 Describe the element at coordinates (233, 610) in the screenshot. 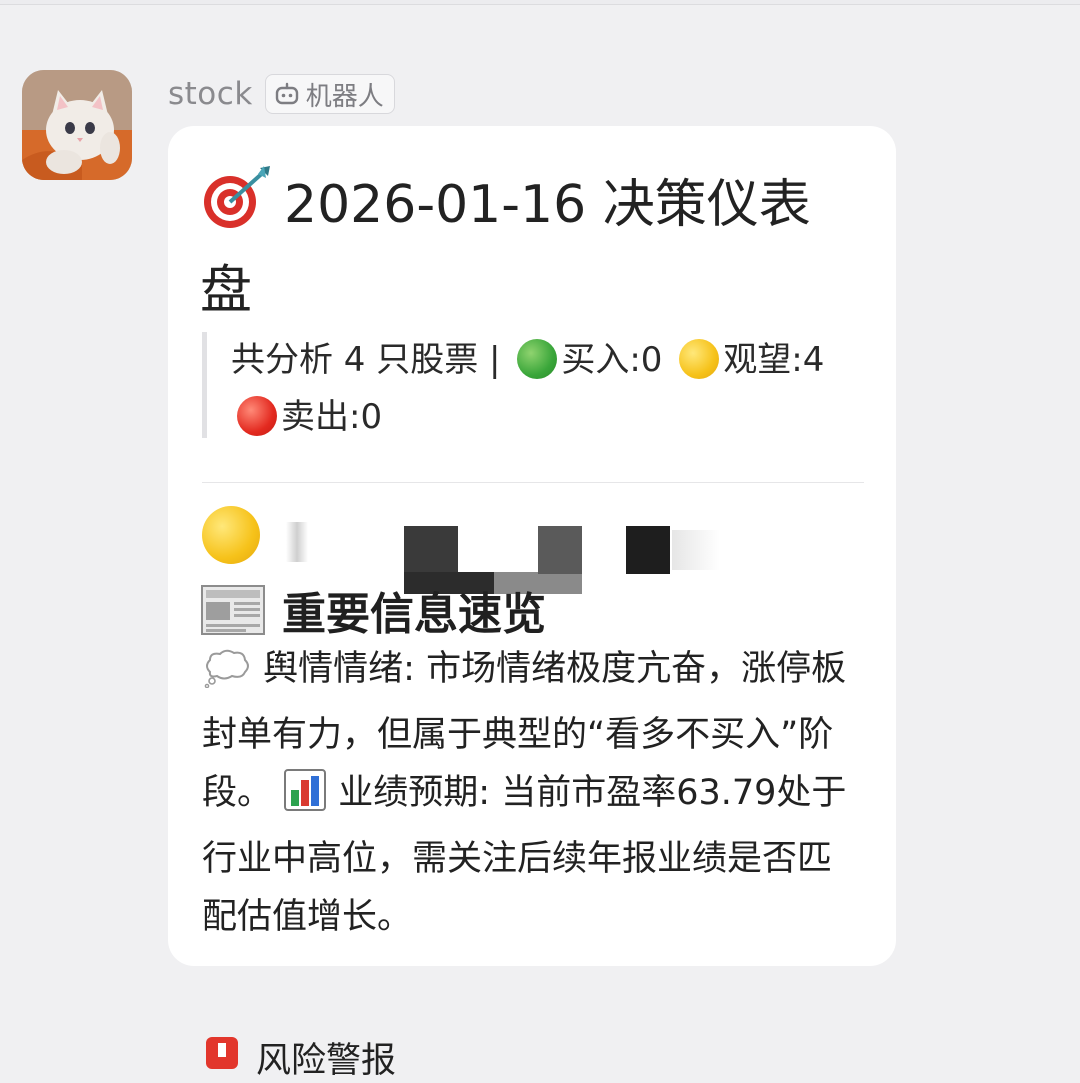

I see `newspaper-icon` at that location.